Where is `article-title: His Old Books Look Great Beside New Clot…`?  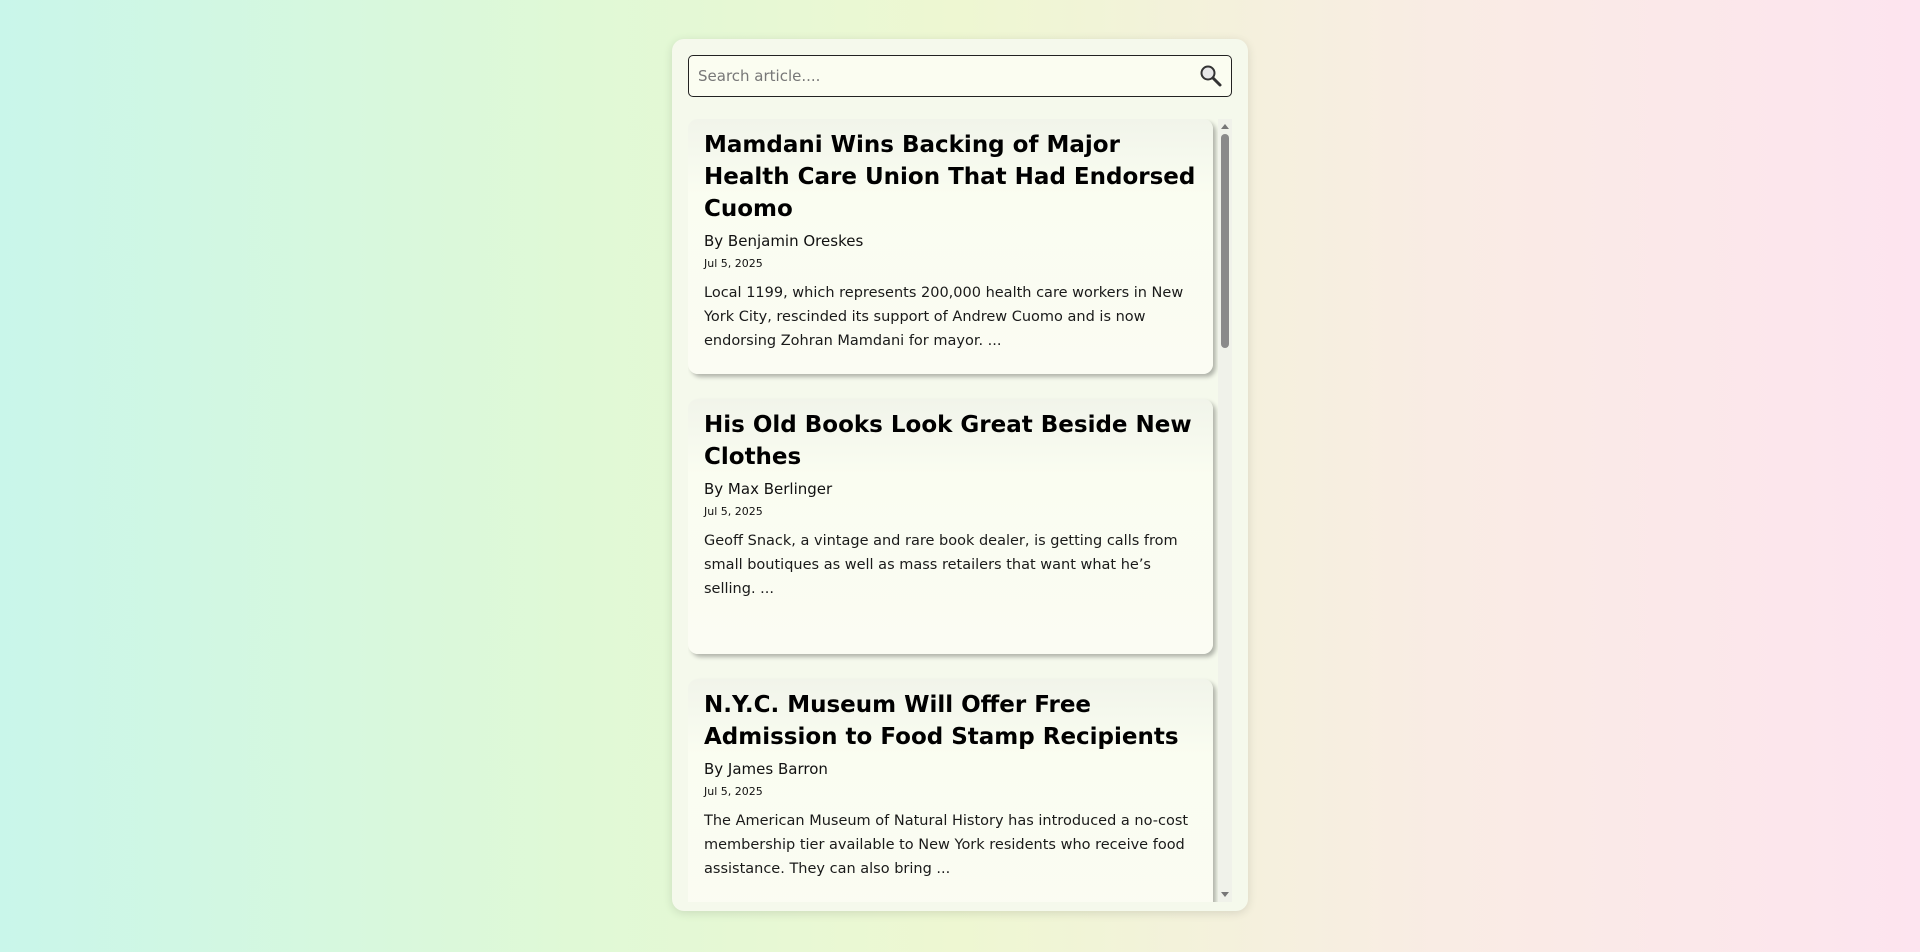
article-title: His Old Books Look Great Beside New Clot… is located at coordinates (950, 441).